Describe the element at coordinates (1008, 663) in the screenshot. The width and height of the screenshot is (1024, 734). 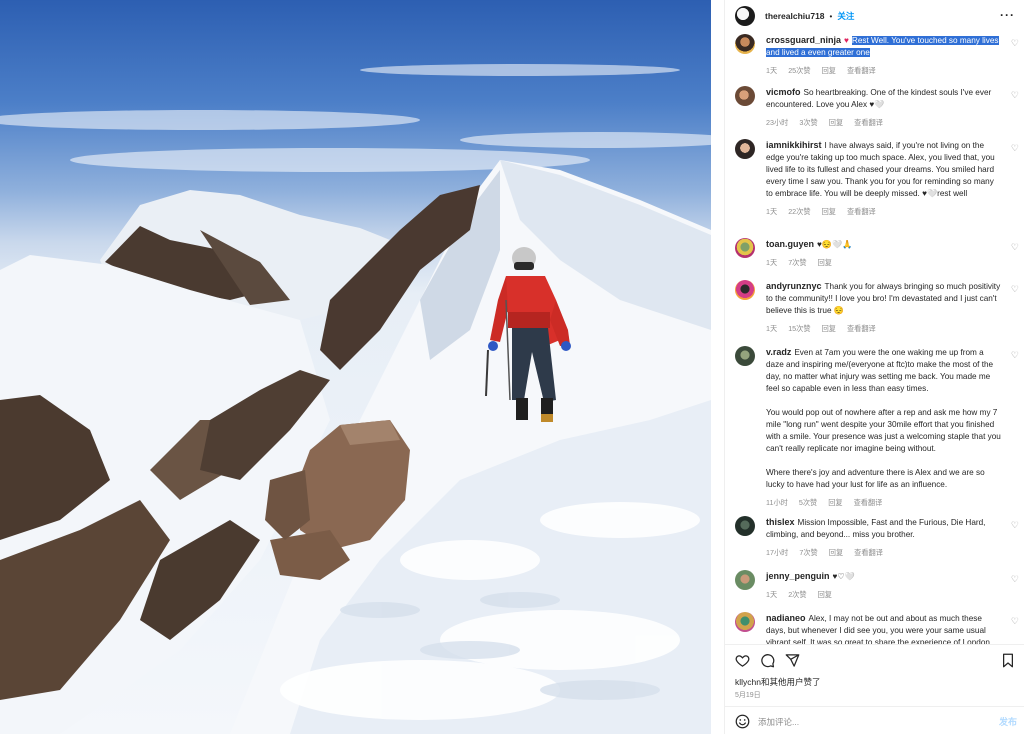
I see `bookmark-icon` at that location.